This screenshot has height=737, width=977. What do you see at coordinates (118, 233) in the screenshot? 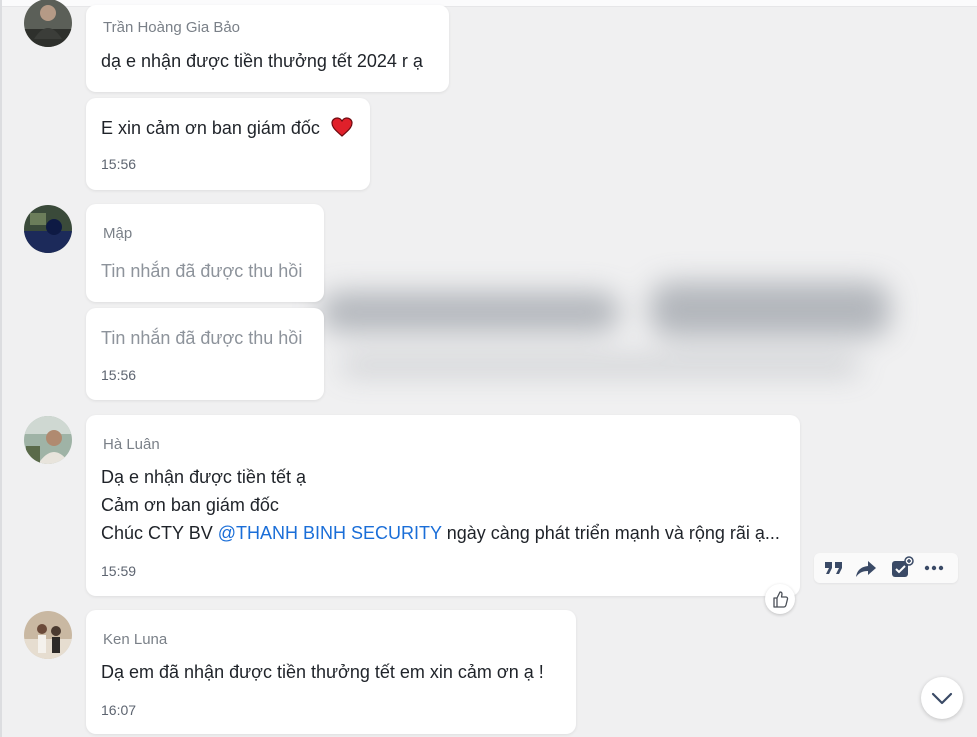
I see `sender-name: Mập` at bounding box center [118, 233].